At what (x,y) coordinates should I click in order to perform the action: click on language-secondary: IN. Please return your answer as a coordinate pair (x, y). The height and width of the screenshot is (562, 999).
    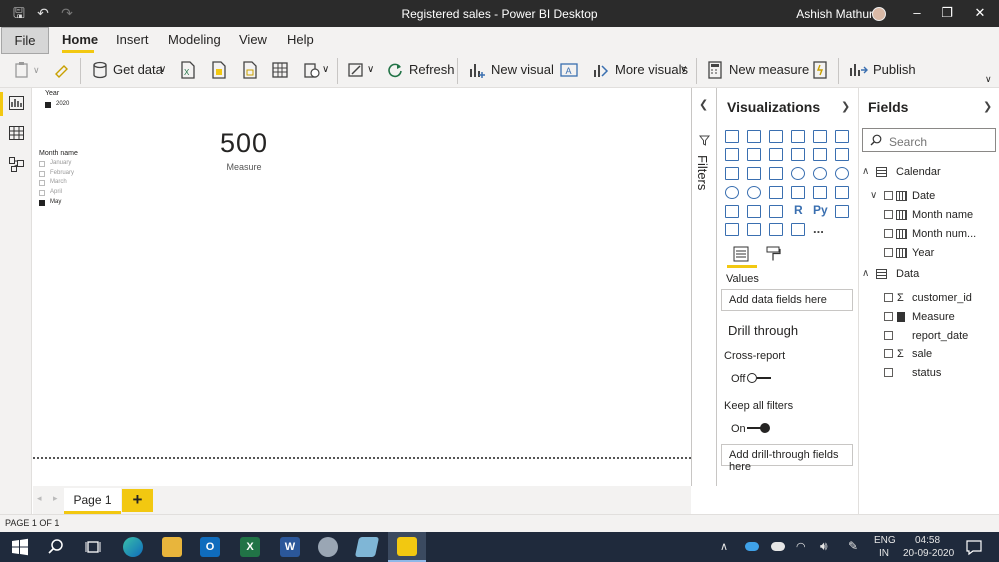
    Looking at the image, I should click on (884, 553).